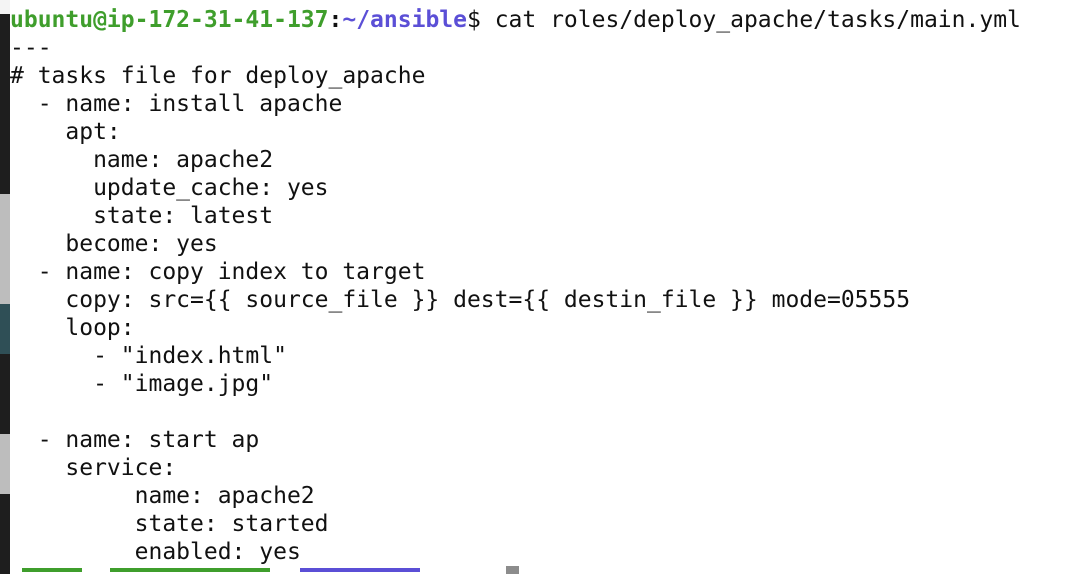  I want to click on output-line: state: latest, so click(142, 216).